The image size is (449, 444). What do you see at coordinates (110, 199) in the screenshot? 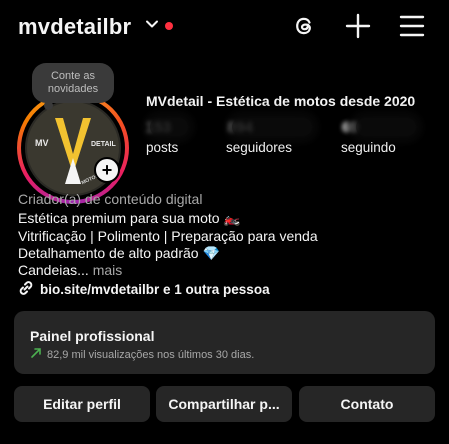
I see `profile-category: Criador(a) de conteúdo digital` at bounding box center [110, 199].